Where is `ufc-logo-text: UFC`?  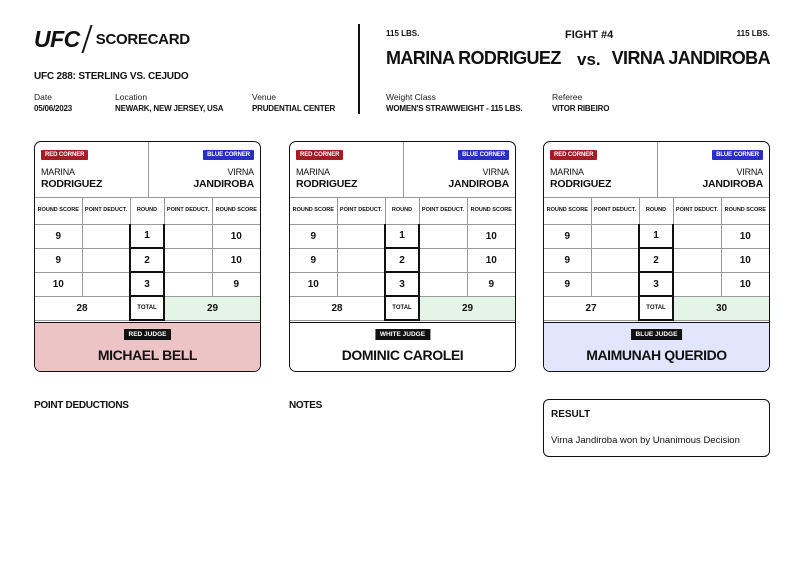 ufc-logo-text: UFC is located at coordinates (57, 38).